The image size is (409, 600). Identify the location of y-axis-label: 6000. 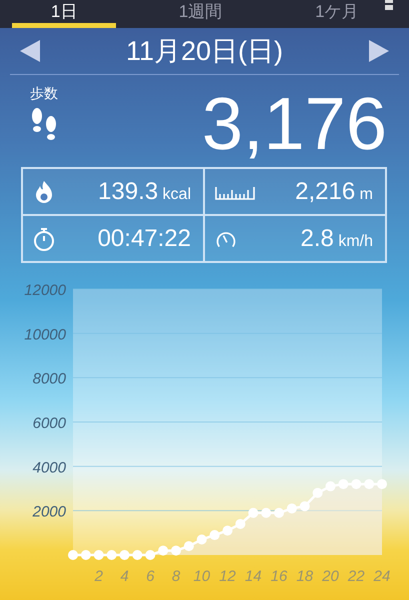
(49, 423).